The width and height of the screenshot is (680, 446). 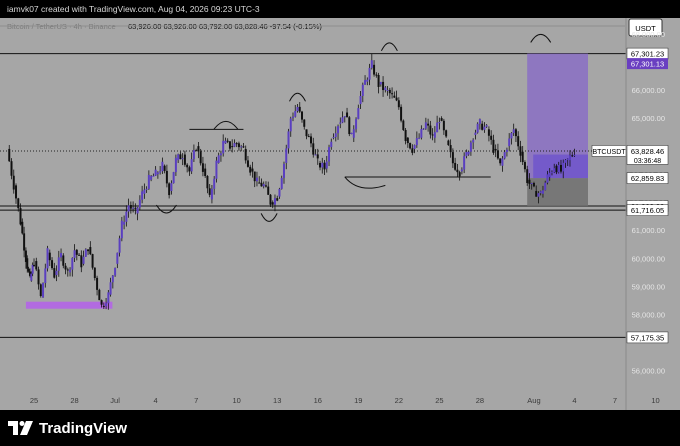 I want to click on bar-countdown: 03:36:48, so click(x=647, y=161).